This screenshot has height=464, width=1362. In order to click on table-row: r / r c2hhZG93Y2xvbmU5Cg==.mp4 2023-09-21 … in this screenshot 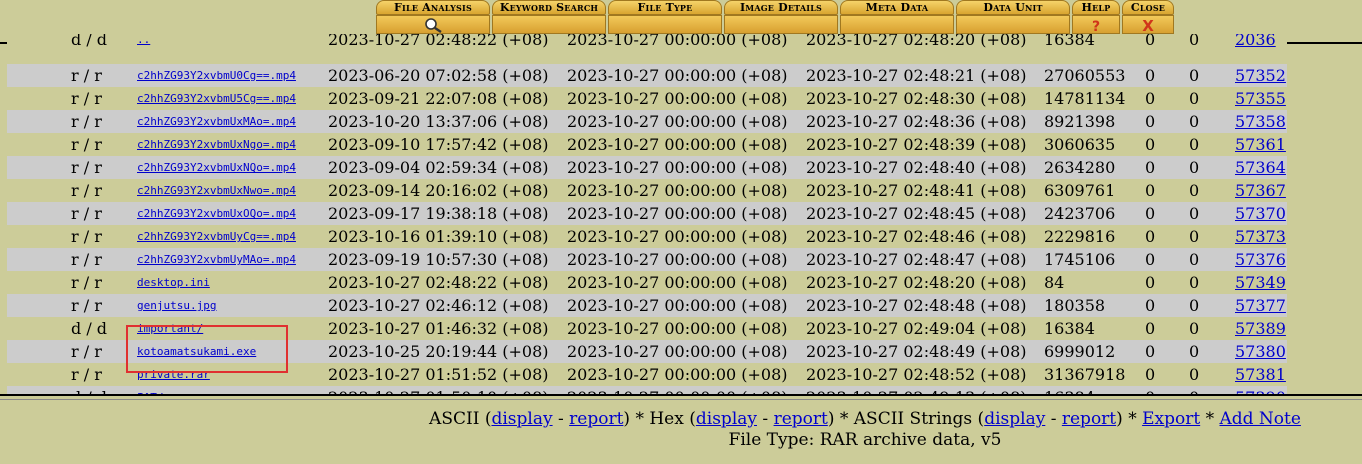, I will do `click(647, 98)`.